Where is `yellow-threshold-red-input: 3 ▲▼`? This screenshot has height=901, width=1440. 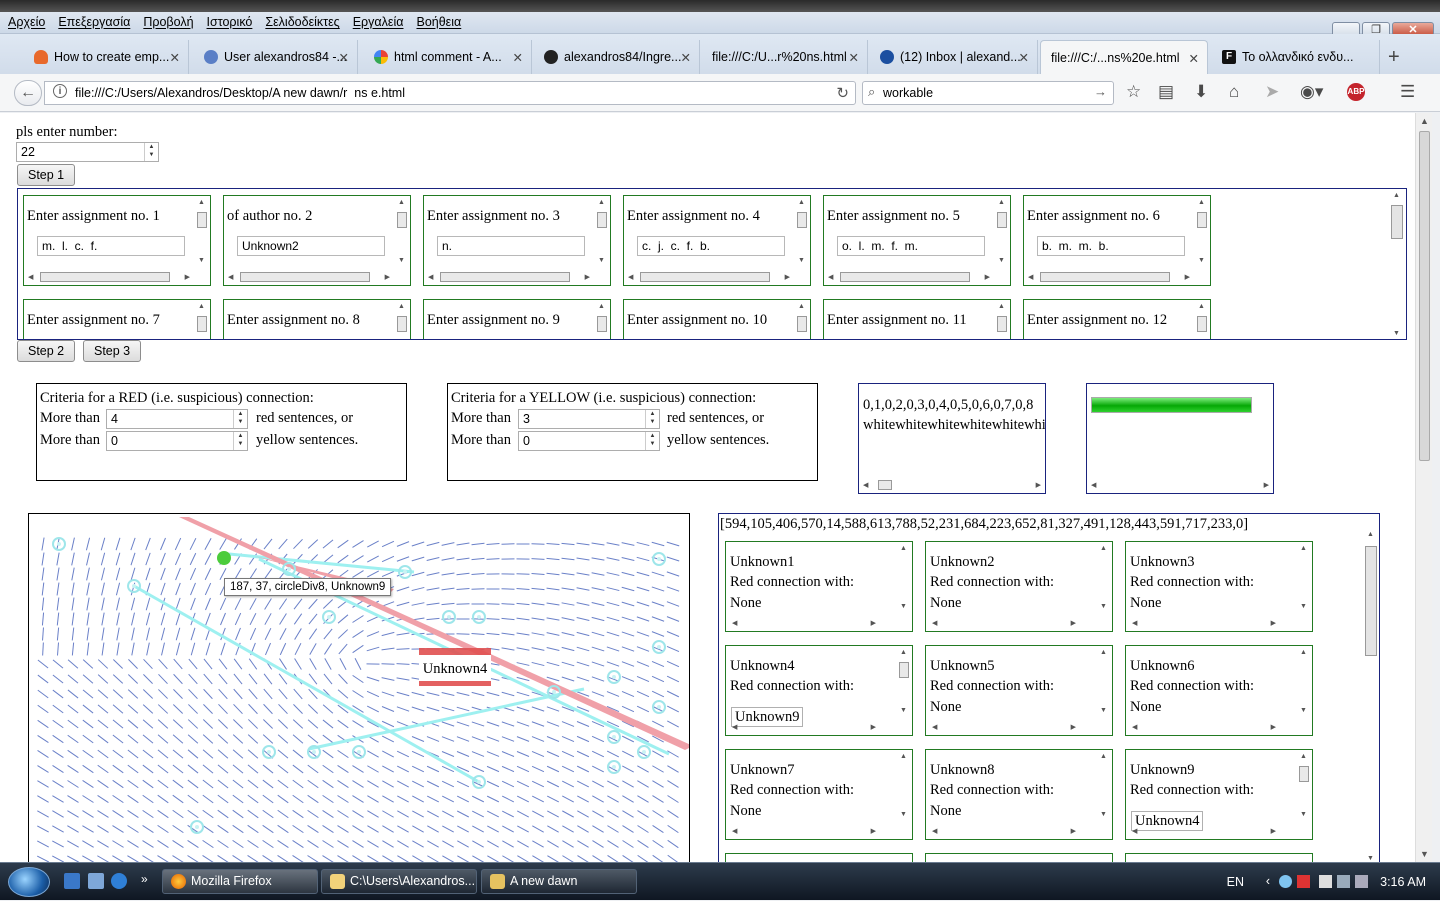 yellow-threshold-red-input: 3 ▲▼ is located at coordinates (589, 419).